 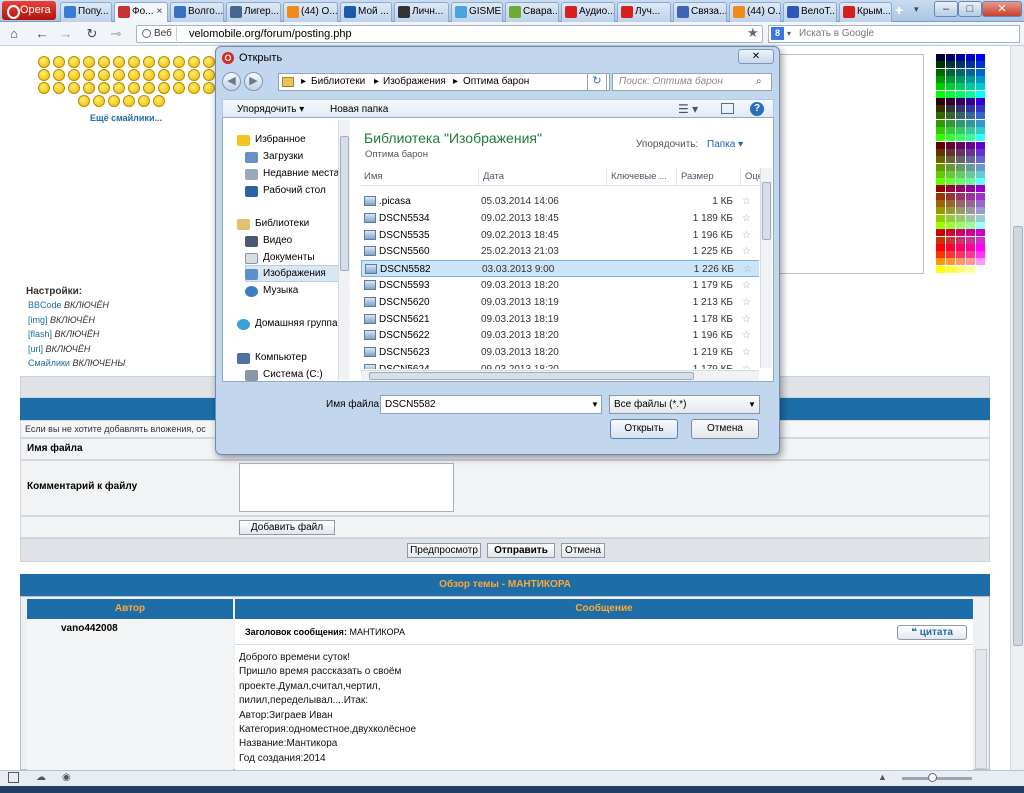 I want to click on review-scrollbar, so click(x=981, y=709).